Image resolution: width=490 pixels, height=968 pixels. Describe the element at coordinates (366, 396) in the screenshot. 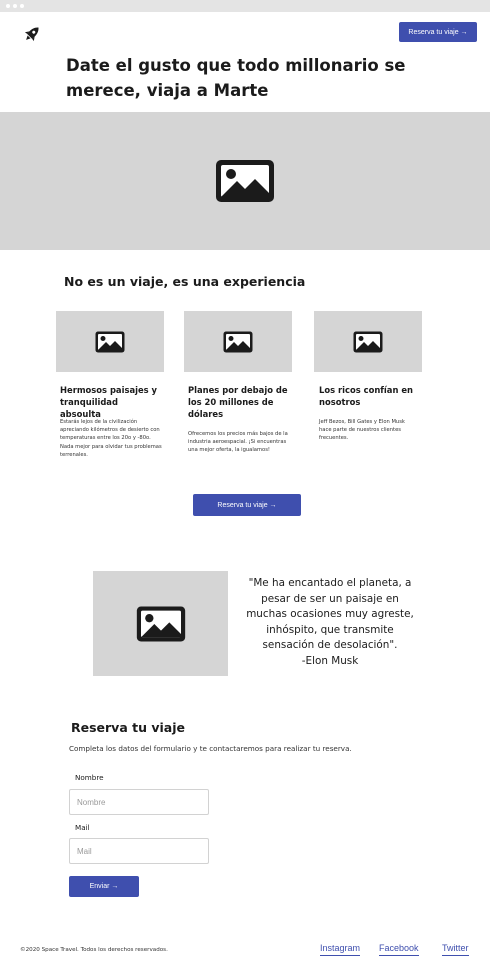

I see `card-title: Los ricos confían en nosotros` at that location.